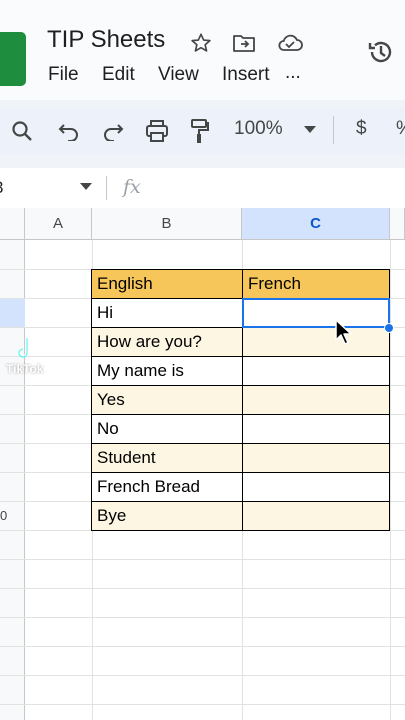  What do you see at coordinates (22, 131) in the screenshot?
I see `search-icon` at bounding box center [22, 131].